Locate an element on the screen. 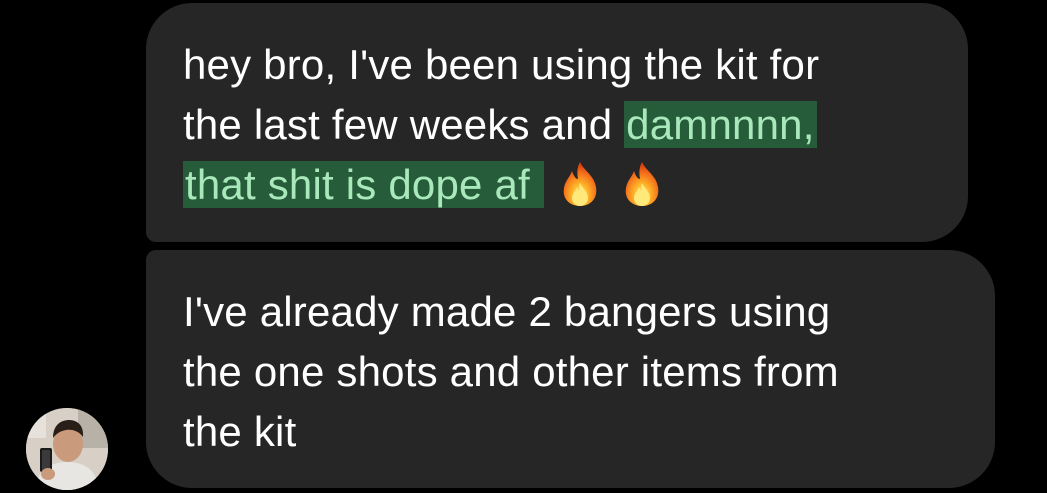 Image resolution: width=1047 pixels, height=493 pixels. user-avatar-icon is located at coordinates (67, 449).